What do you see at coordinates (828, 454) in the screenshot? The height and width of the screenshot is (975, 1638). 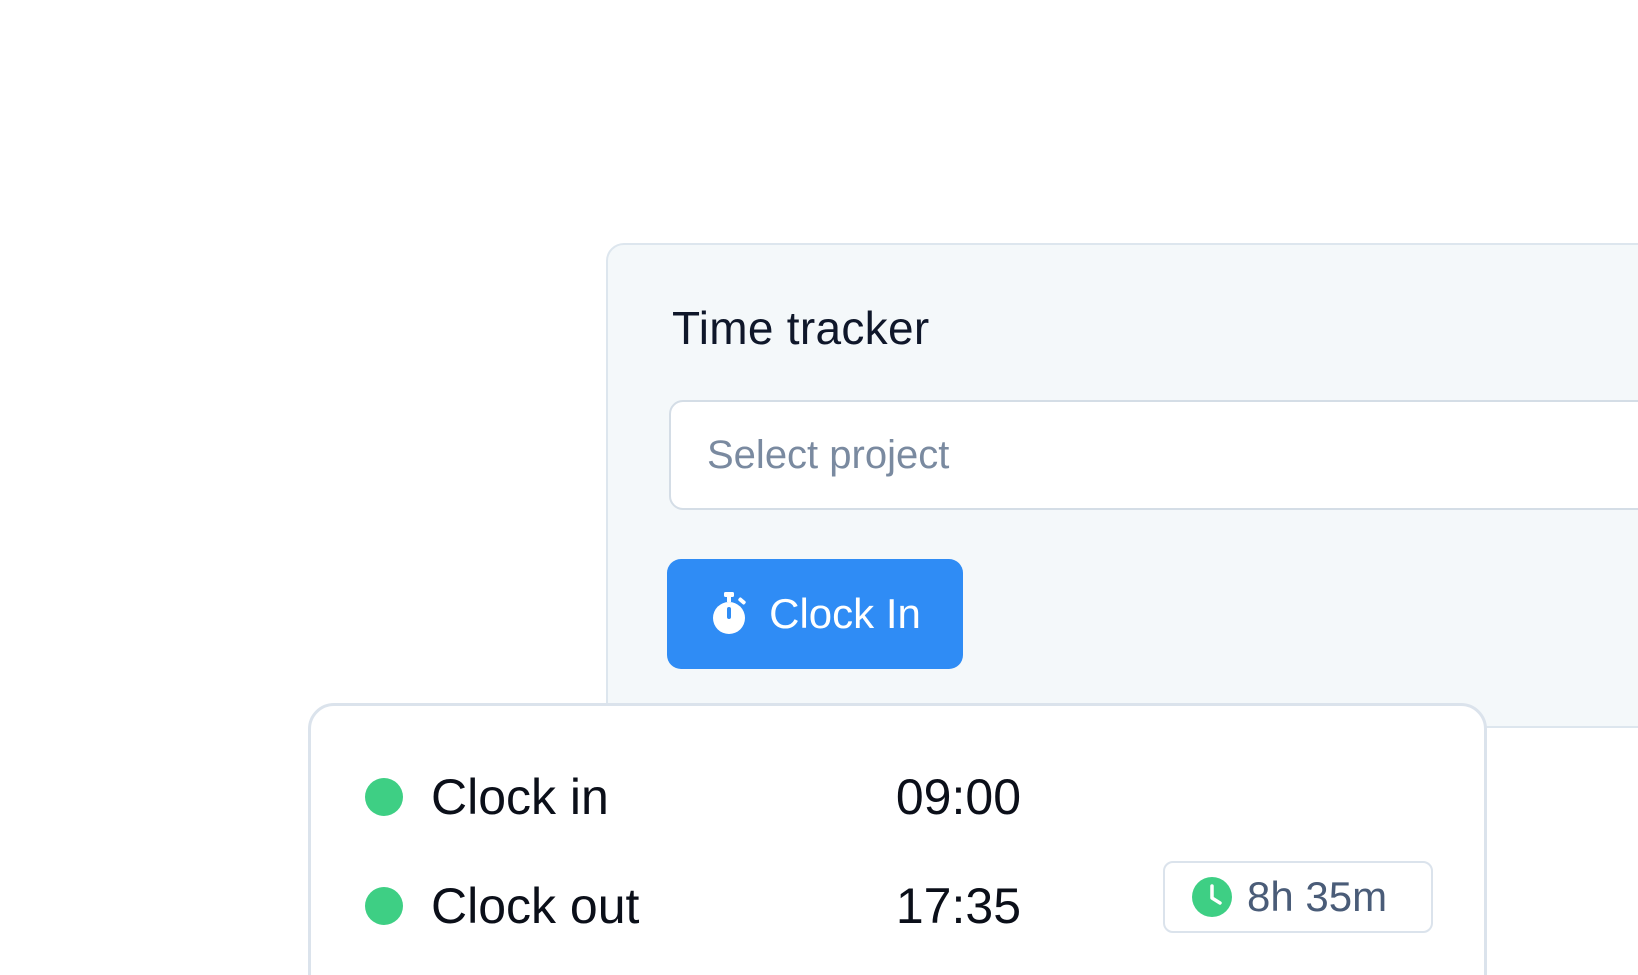 I see `project-select-placeholder: Select project` at bounding box center [828, 454].